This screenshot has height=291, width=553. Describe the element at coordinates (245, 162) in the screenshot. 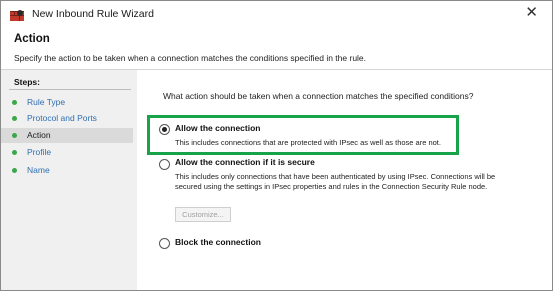

I see `allow-if-secure-label: Allow the connection if it is secure` at that location.